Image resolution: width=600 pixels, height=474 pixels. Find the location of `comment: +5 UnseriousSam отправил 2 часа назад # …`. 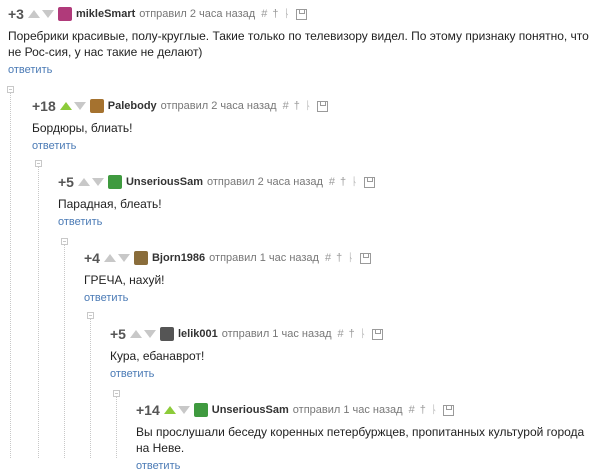

comment: +5 UnseriousSam отправил 2 часа назад # … is located at coordinates (325, 201).